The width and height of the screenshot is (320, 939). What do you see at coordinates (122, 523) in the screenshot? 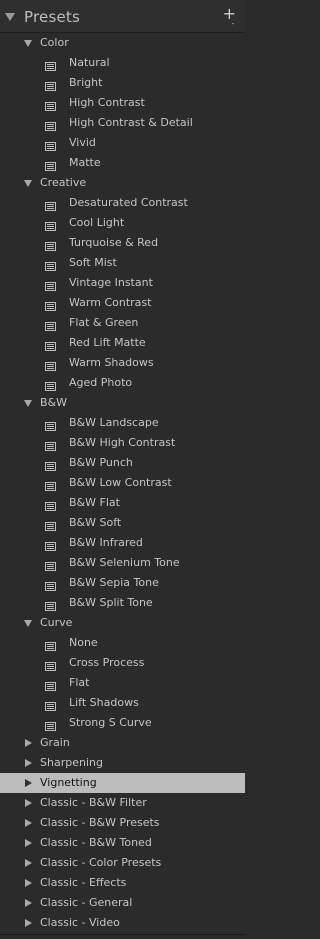
I see `preset-item: B&W Soft` at bounding box center [122, 523].